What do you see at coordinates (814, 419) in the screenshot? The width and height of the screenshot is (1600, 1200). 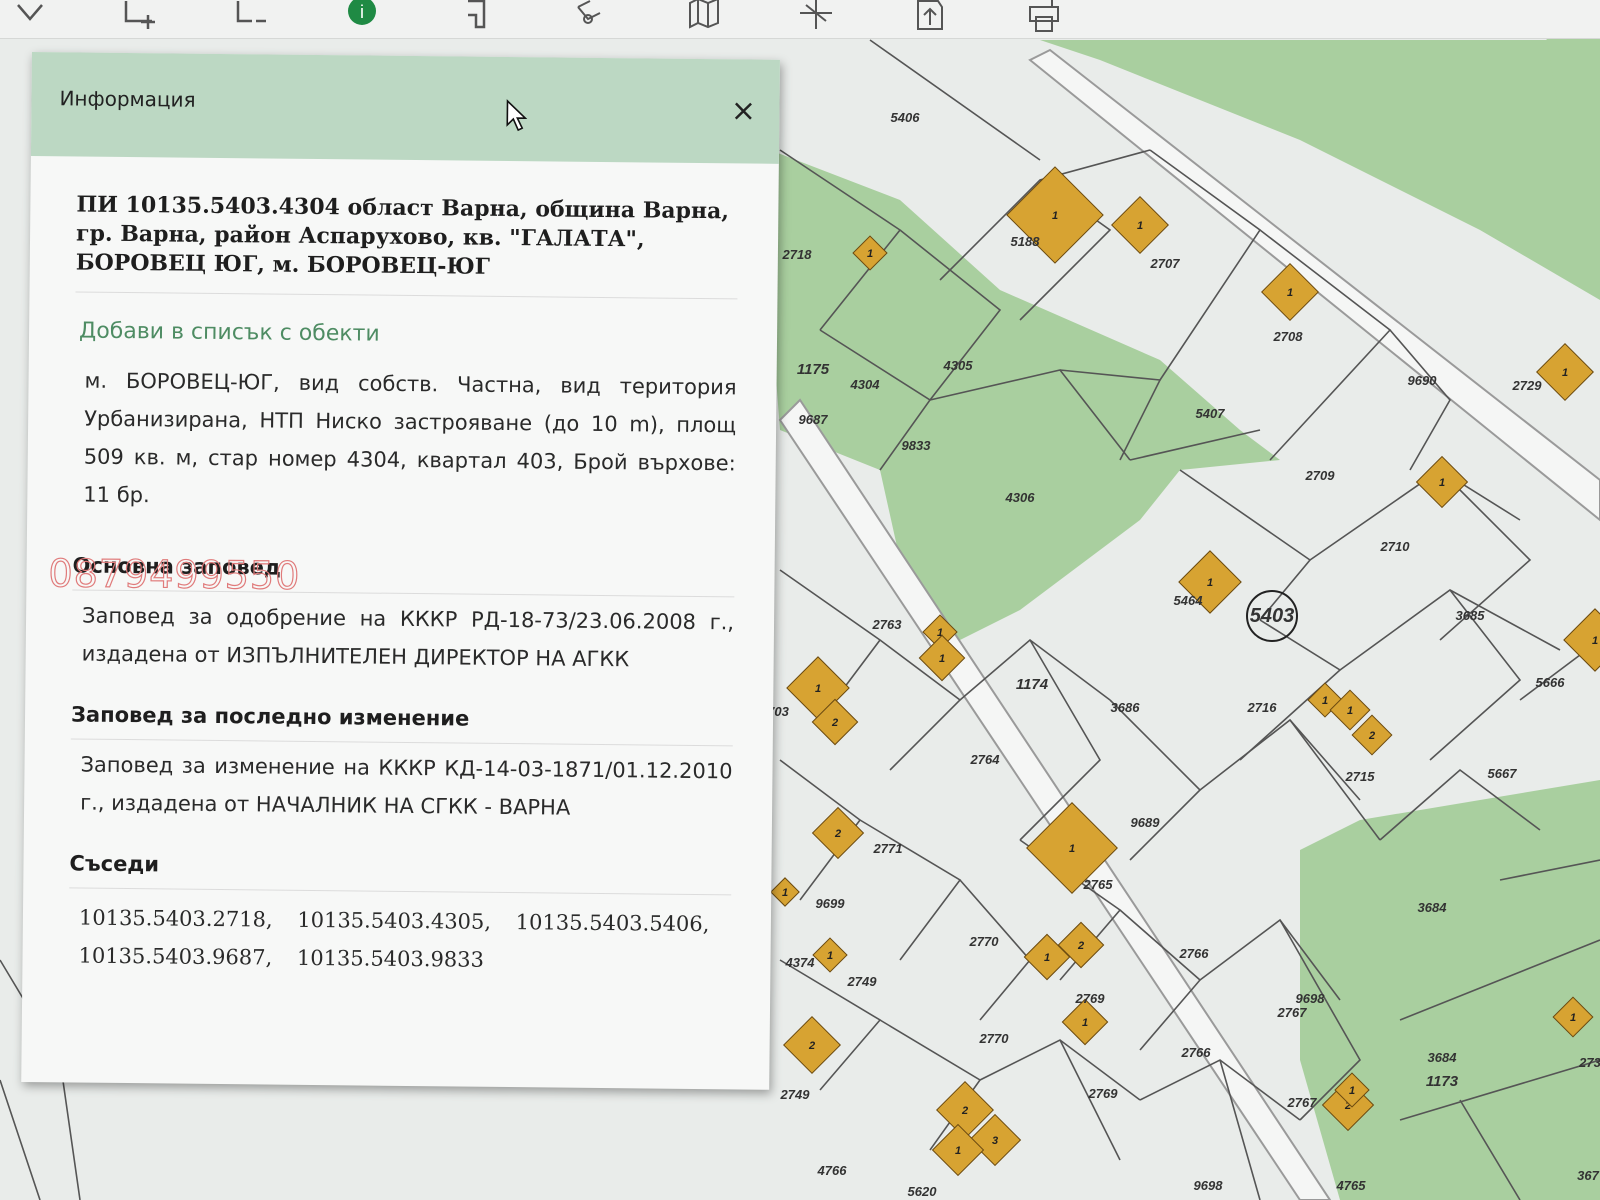 I see `parcel-label: 9687` at bounding box center [814, 419].